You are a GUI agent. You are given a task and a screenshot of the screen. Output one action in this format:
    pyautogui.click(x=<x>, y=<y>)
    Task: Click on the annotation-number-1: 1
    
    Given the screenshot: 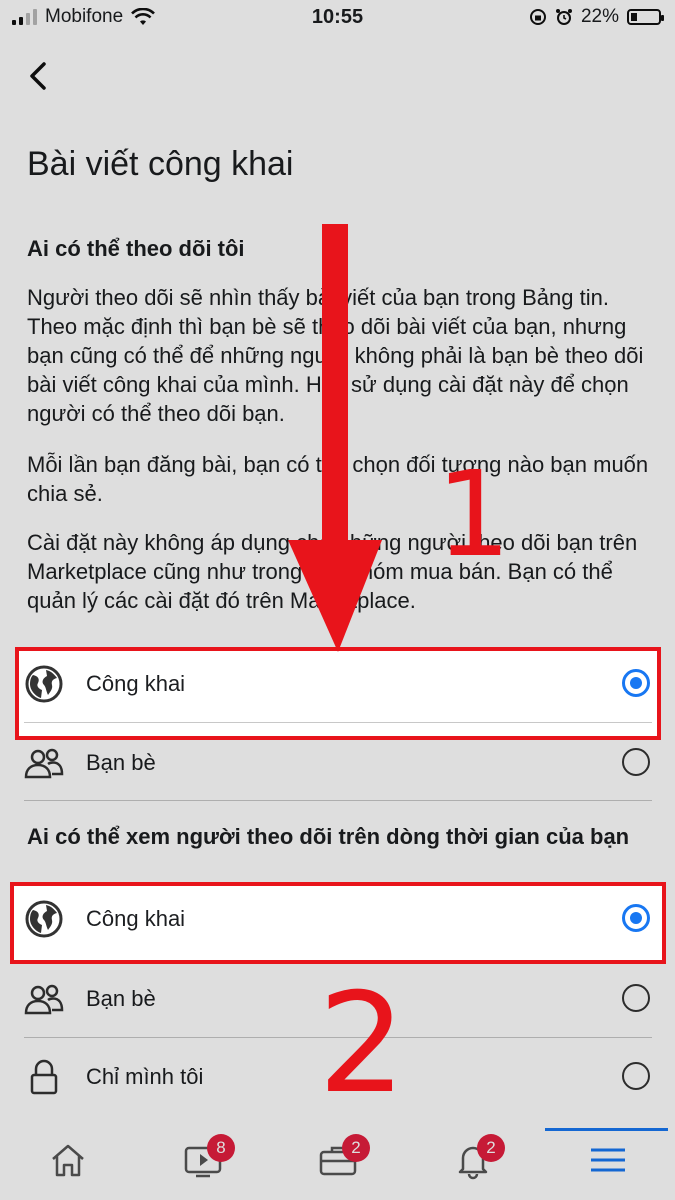 What is the action you would take?
    pyautogui.click(x=474, y=514)
    